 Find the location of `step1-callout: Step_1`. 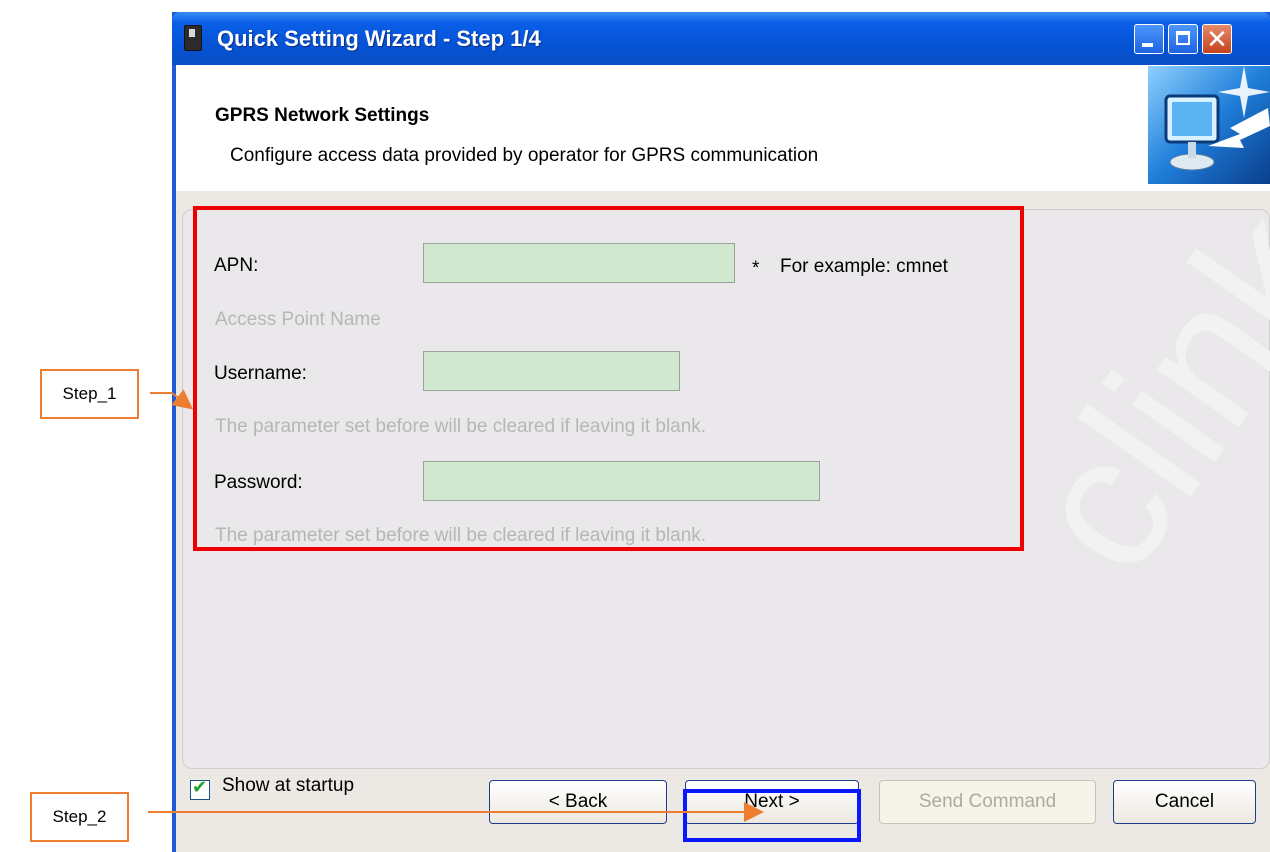

step1-callout: Step_1 is located at coordinates (89, 394).